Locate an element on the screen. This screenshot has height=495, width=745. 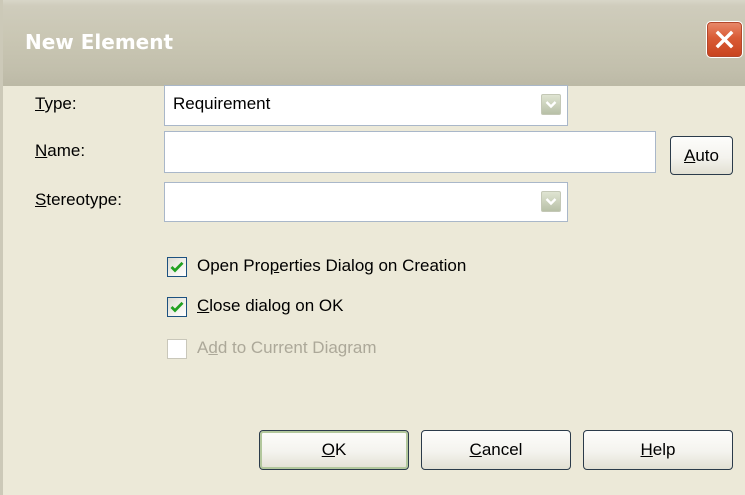
stereotype-select is located at coordinates (366, 202).